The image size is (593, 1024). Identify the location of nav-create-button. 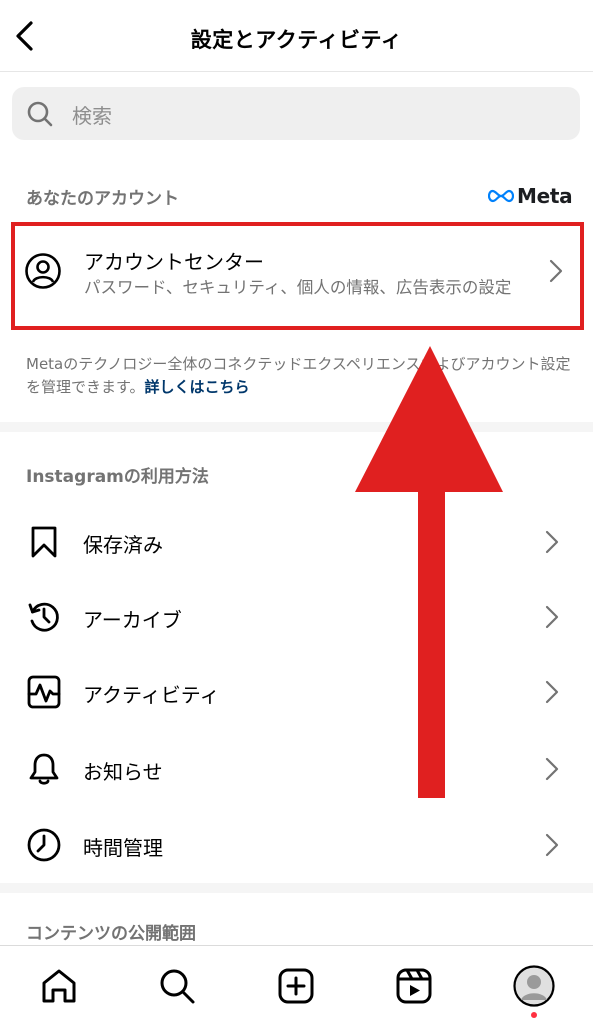
(296, 986).